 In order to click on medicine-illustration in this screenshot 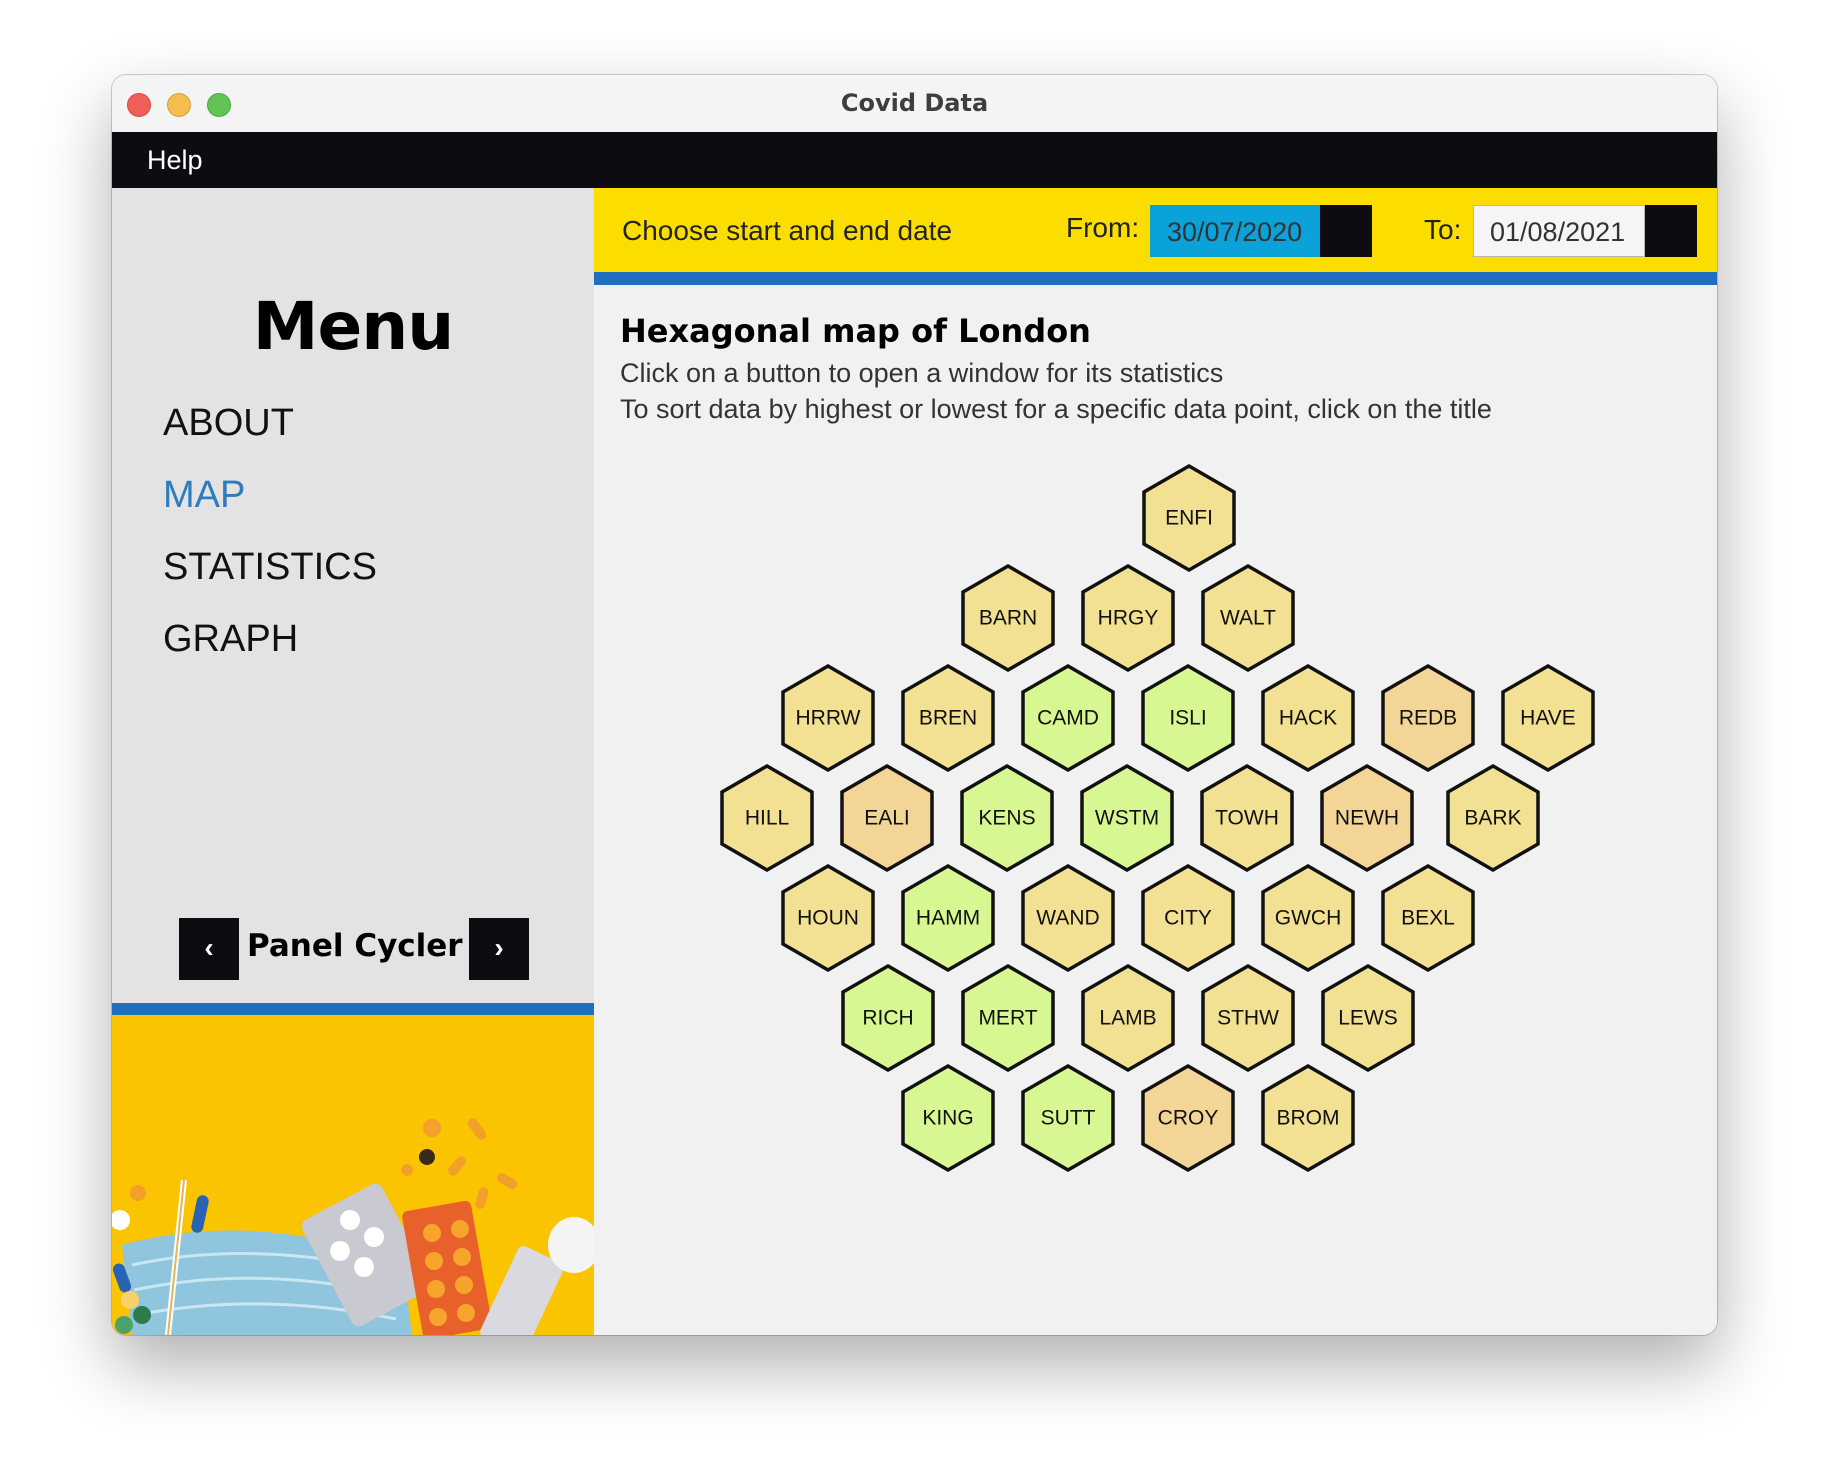, I will do `click(353, 1175)`.